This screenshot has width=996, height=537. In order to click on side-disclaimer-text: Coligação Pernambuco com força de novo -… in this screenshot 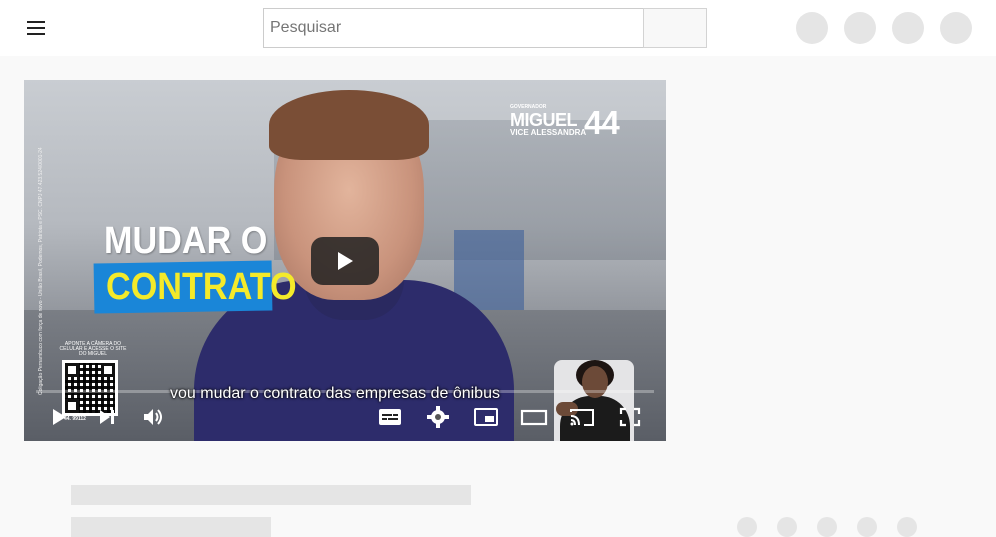, I will do `click(41, 271)`.